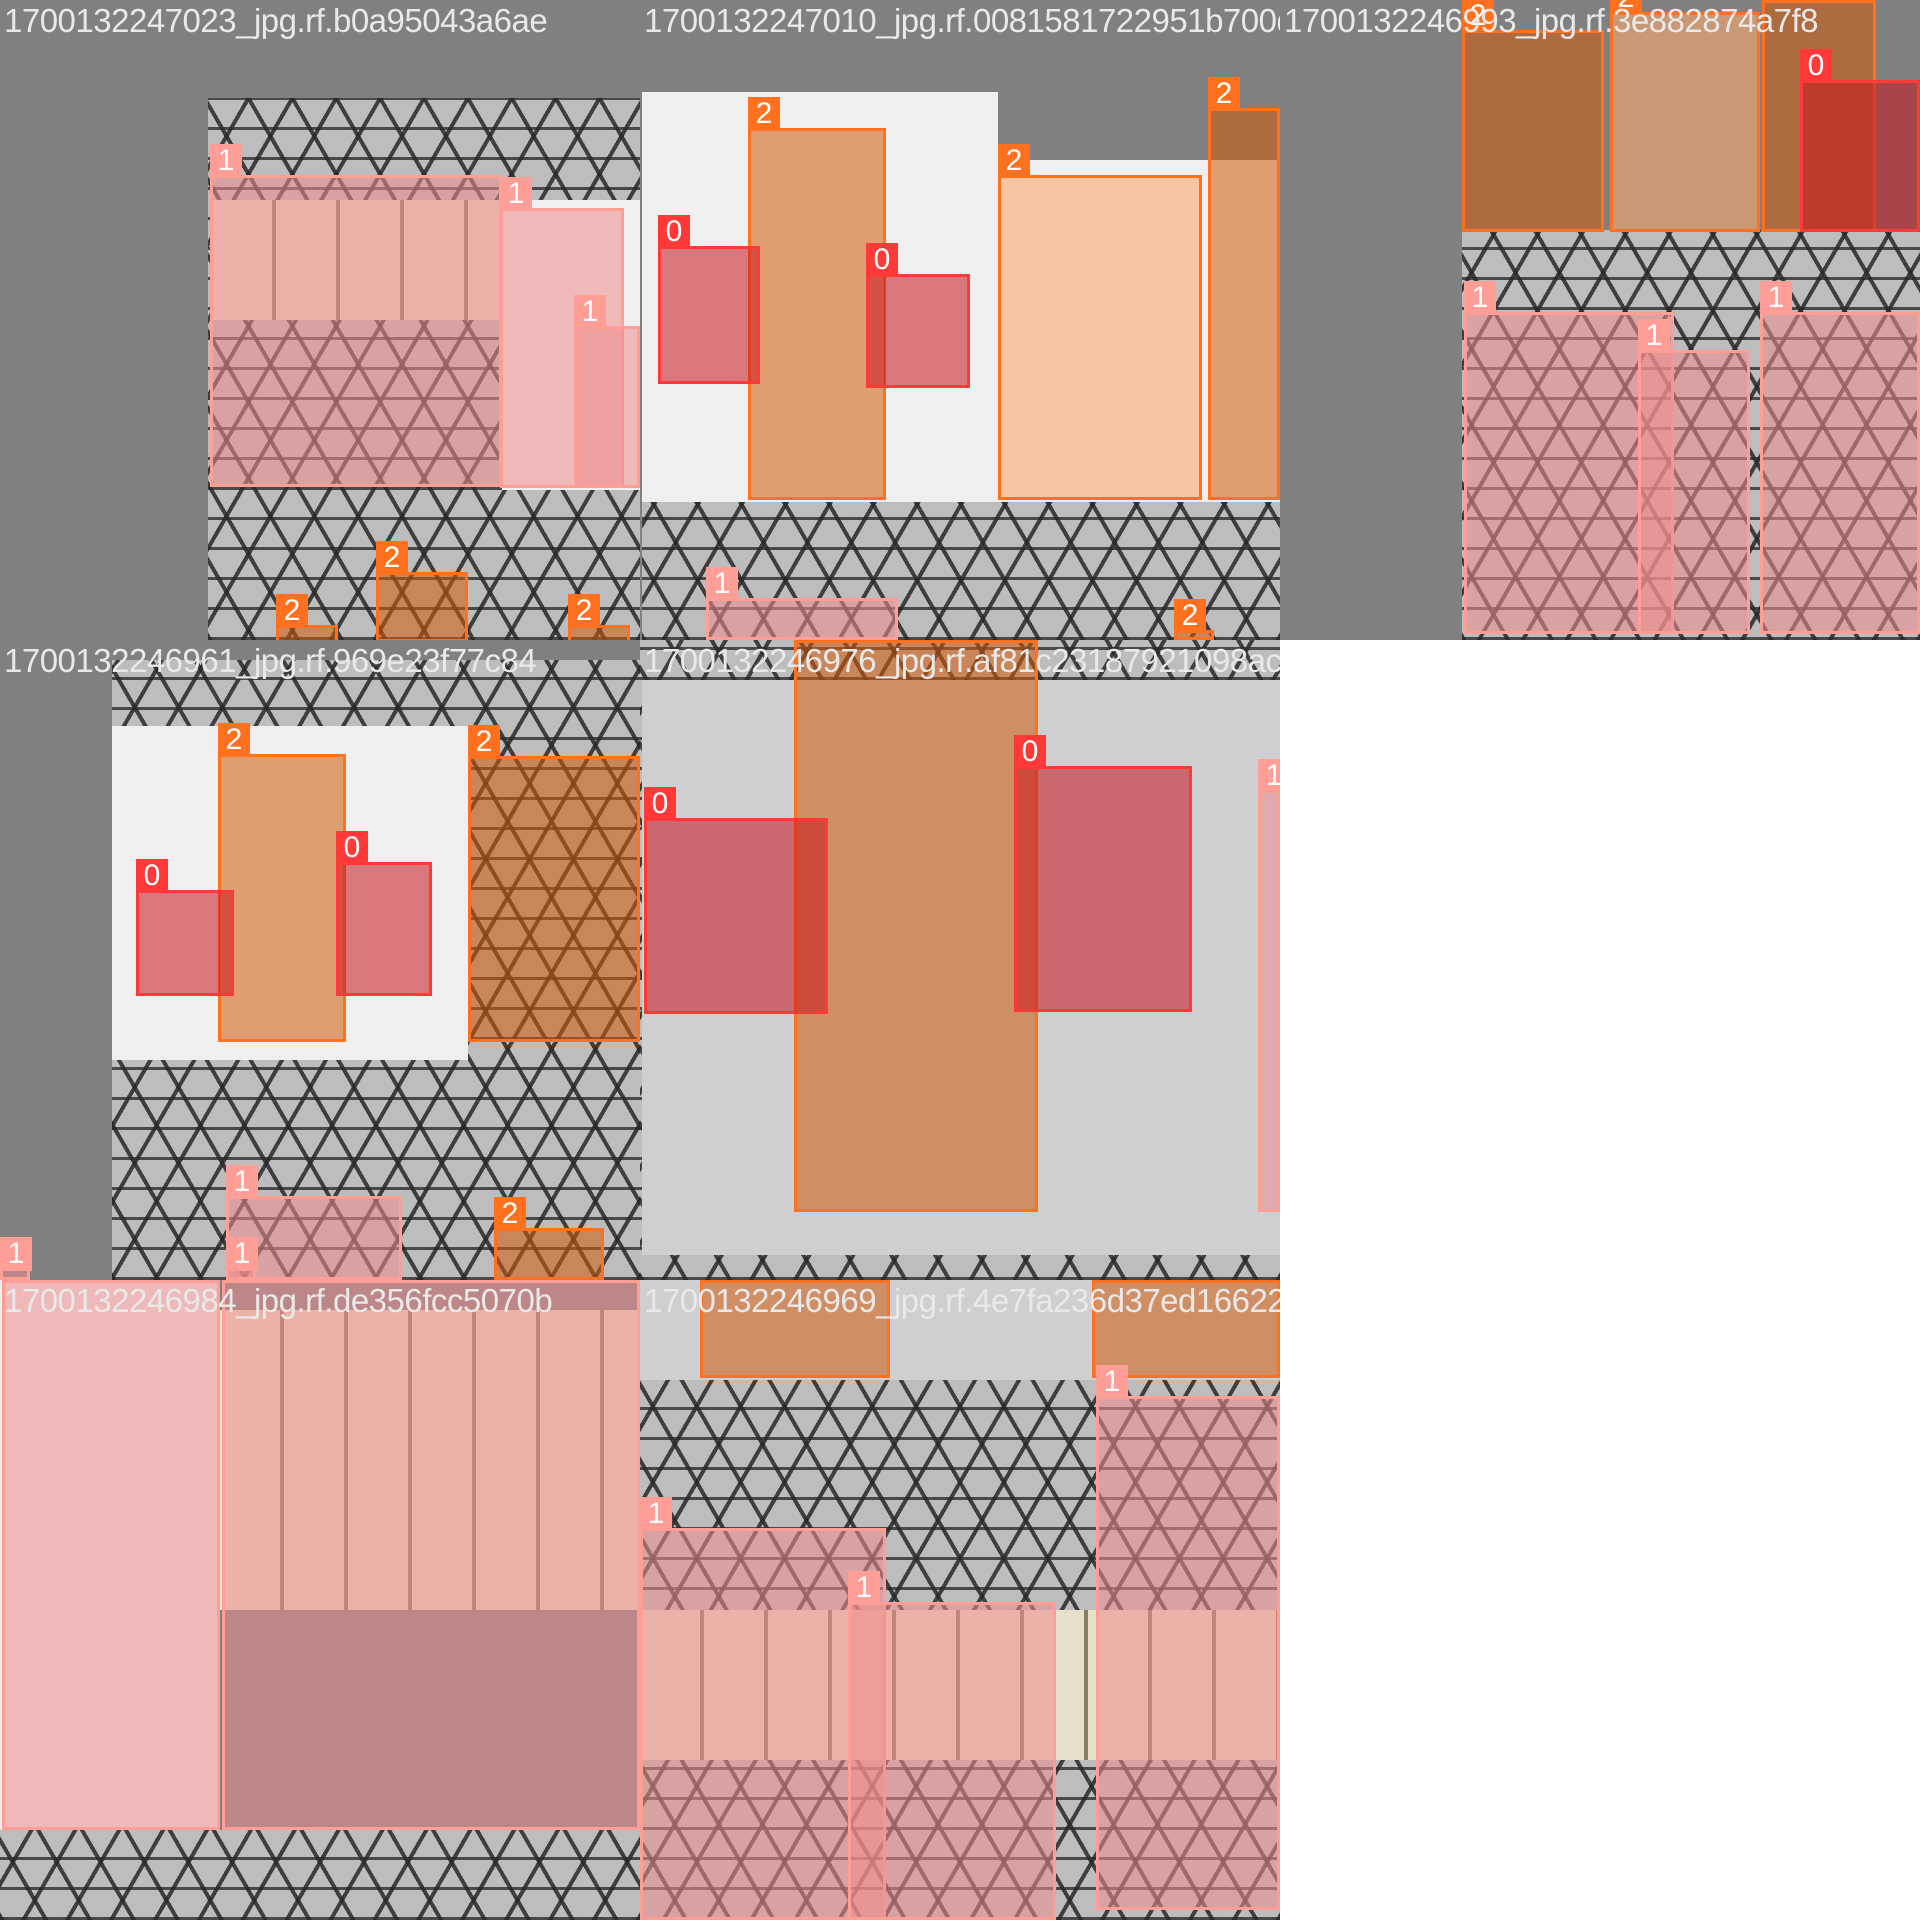  I want to click on image-filename: 1700132246993_jpg.rf.3e882874a7f8, so click(1551, 20).